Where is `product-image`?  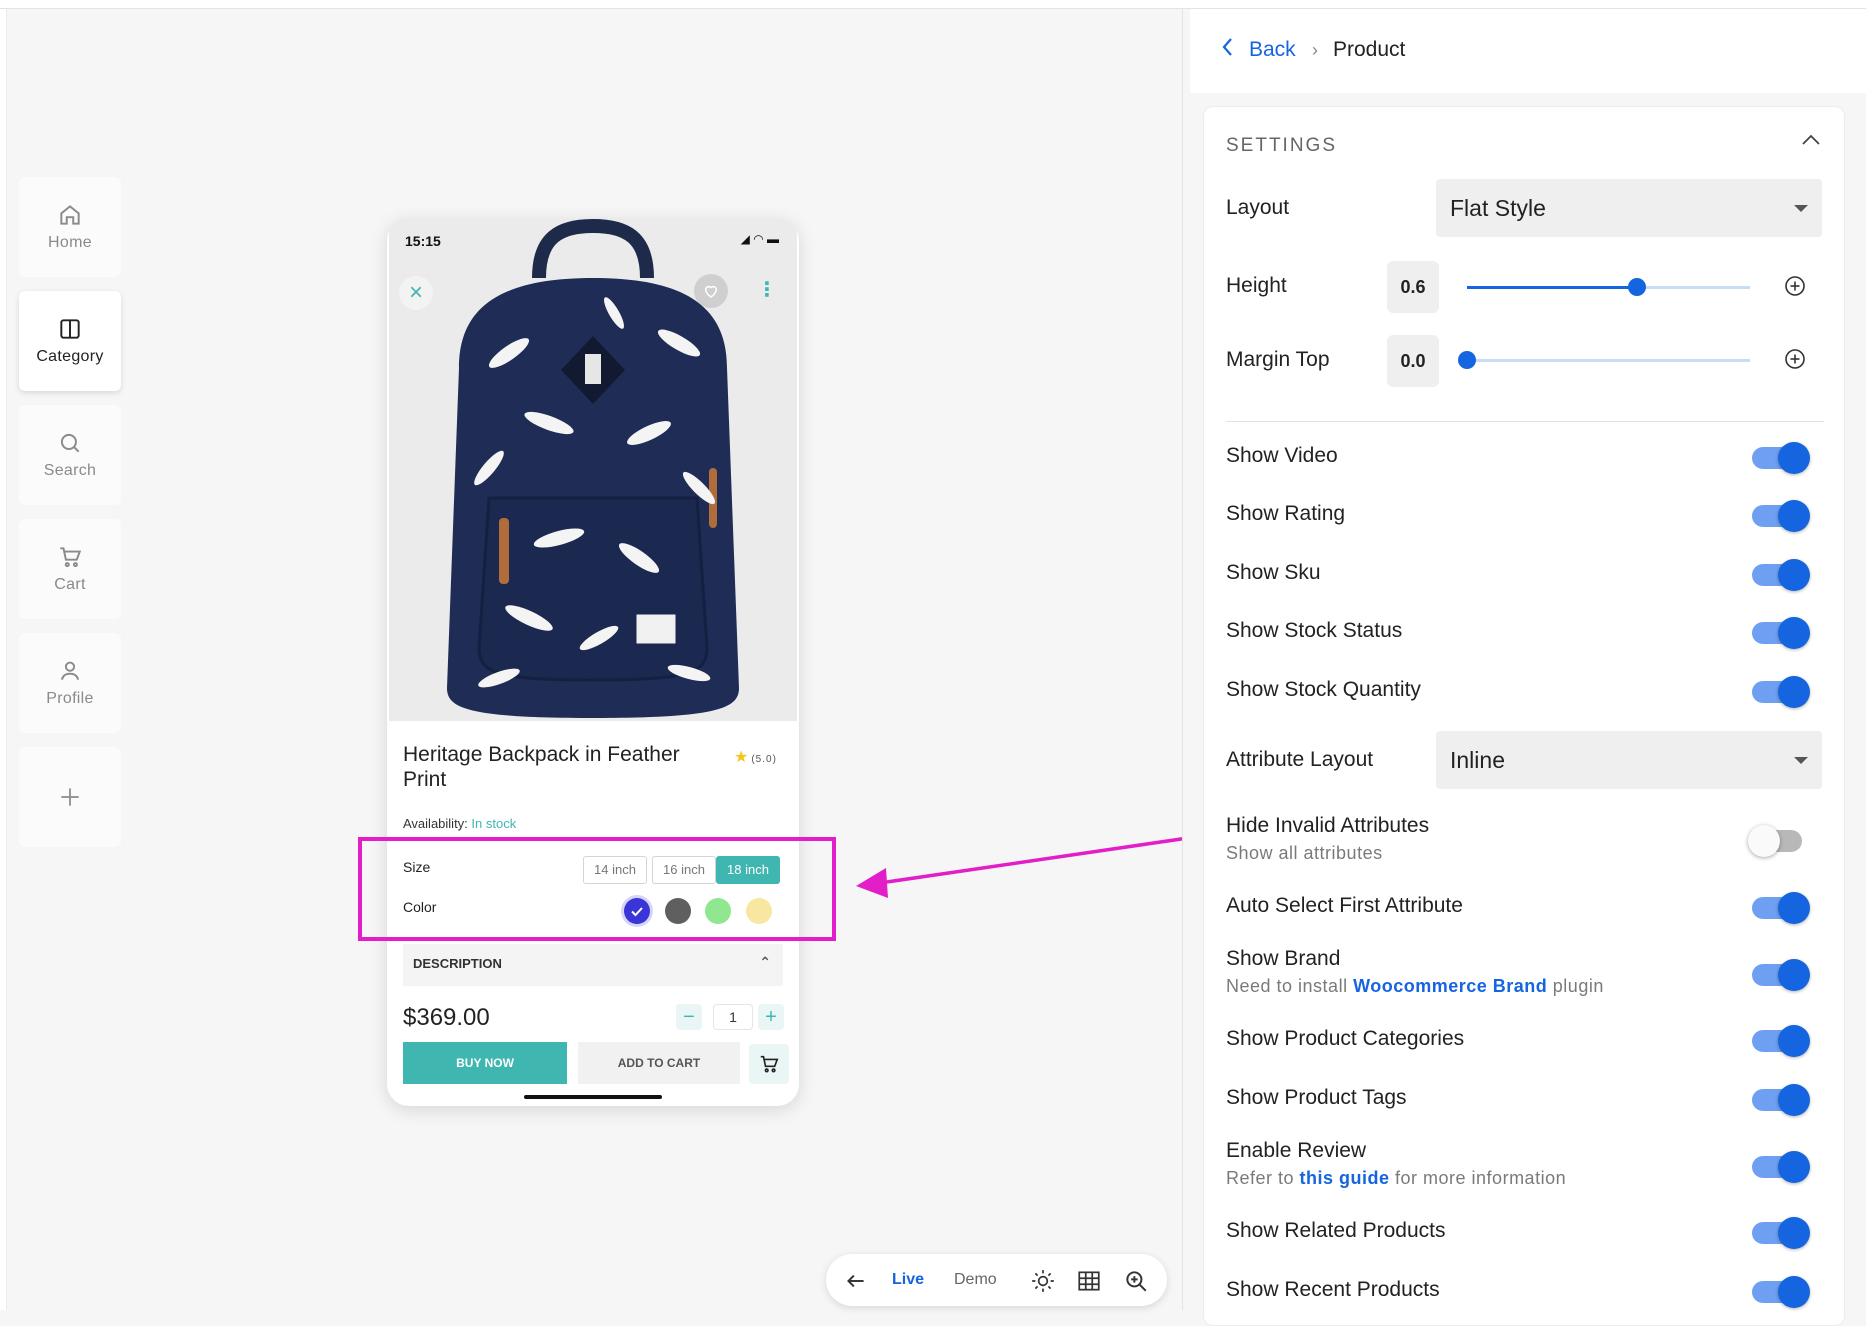
product-image is located at coordinates (593, 469).